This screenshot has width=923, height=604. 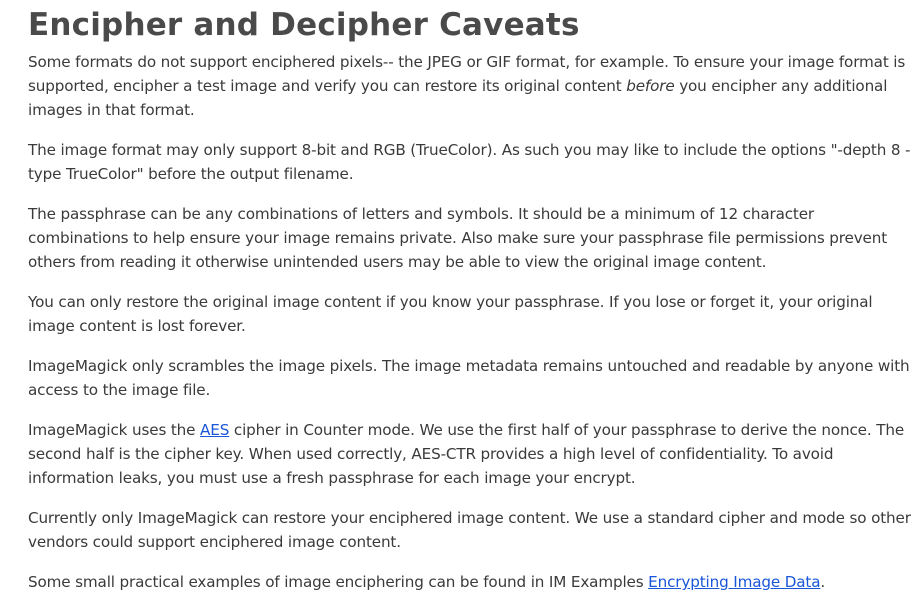 What do you see at coordinates (214, 430) in the screenshot?
I see `aes-link: AES` at bounding box center [214, 430].